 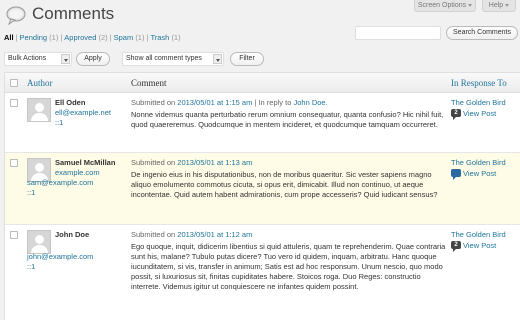 What do you see at coordinates (273, 102) in the screenshot?
I see `reply-prefix: | In reply to` at bounding box center [273, 102].